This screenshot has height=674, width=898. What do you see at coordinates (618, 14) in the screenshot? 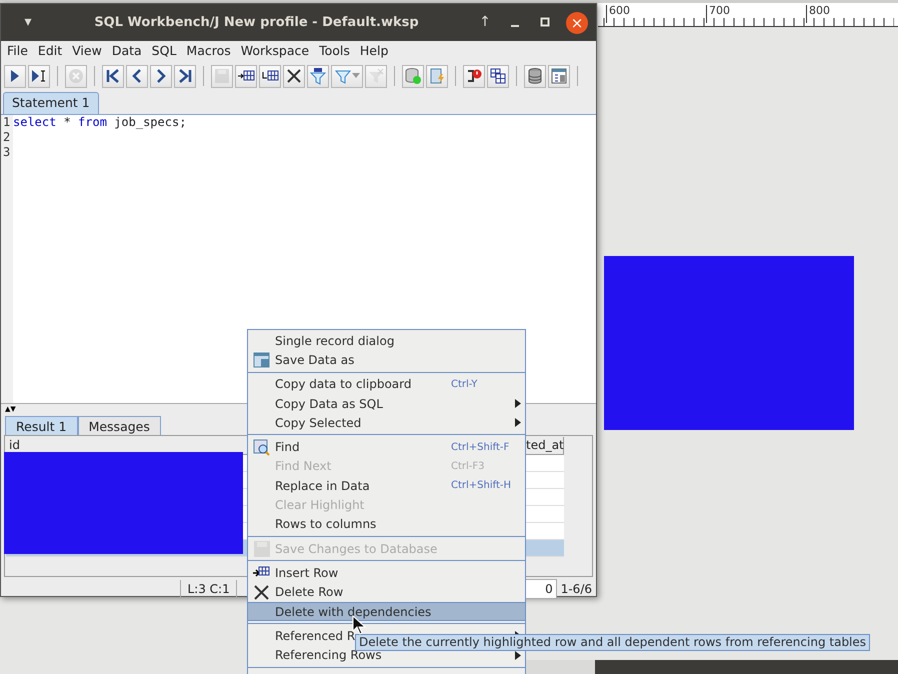
I see `ruler-label: 600` at bounding box center [618, 14].